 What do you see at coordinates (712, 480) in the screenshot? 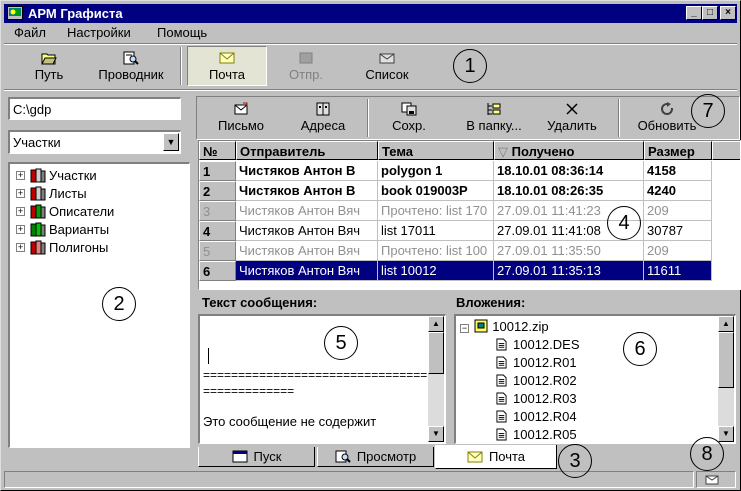
I see `mail-status-icon` at bounding box center [712, 480].